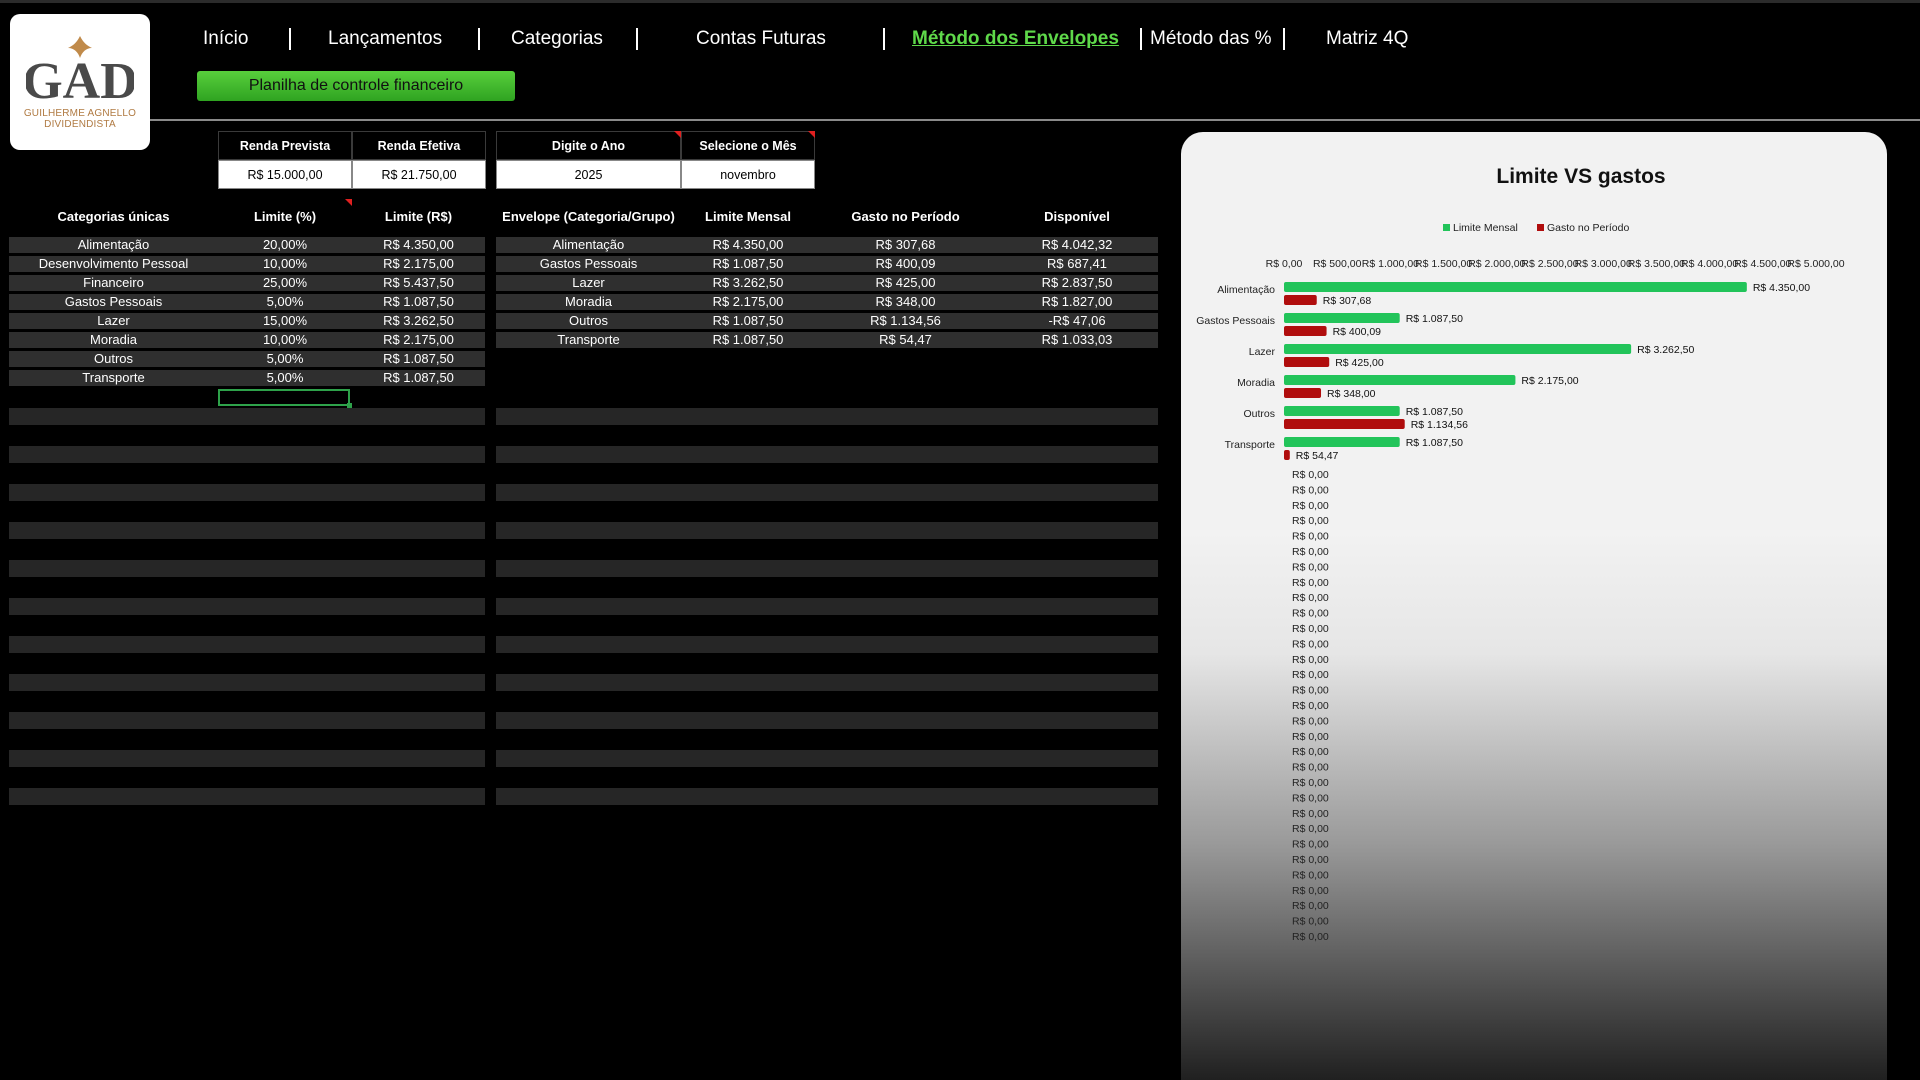 This screenshot has width=1920, height=1080. What do you see at coordinates (418, 216) in the screenshot?
I see `col-header-limit-brl: Limite (R$)` at bounding box center [418, 216].